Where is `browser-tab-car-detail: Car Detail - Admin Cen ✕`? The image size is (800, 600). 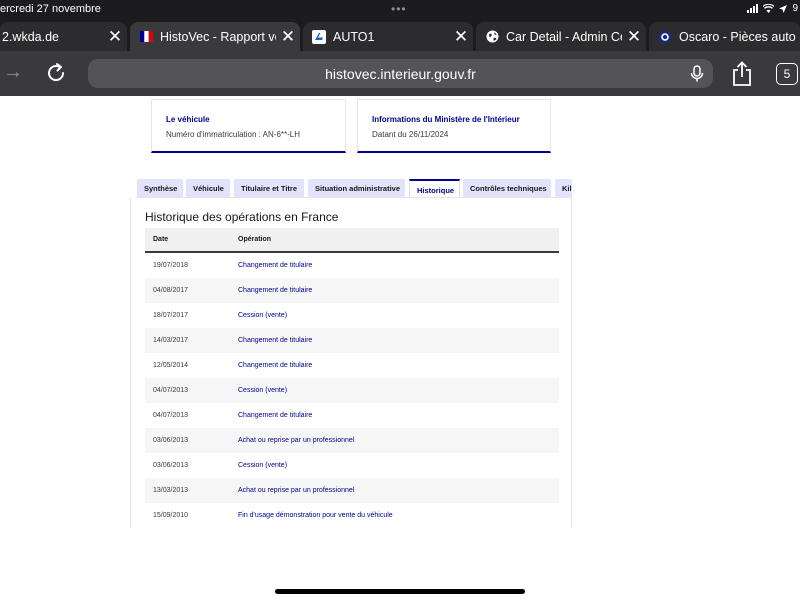 browser-tab-car-detail: Car Detail - Admin Cen ✕ is located at coordinates (561, 36).